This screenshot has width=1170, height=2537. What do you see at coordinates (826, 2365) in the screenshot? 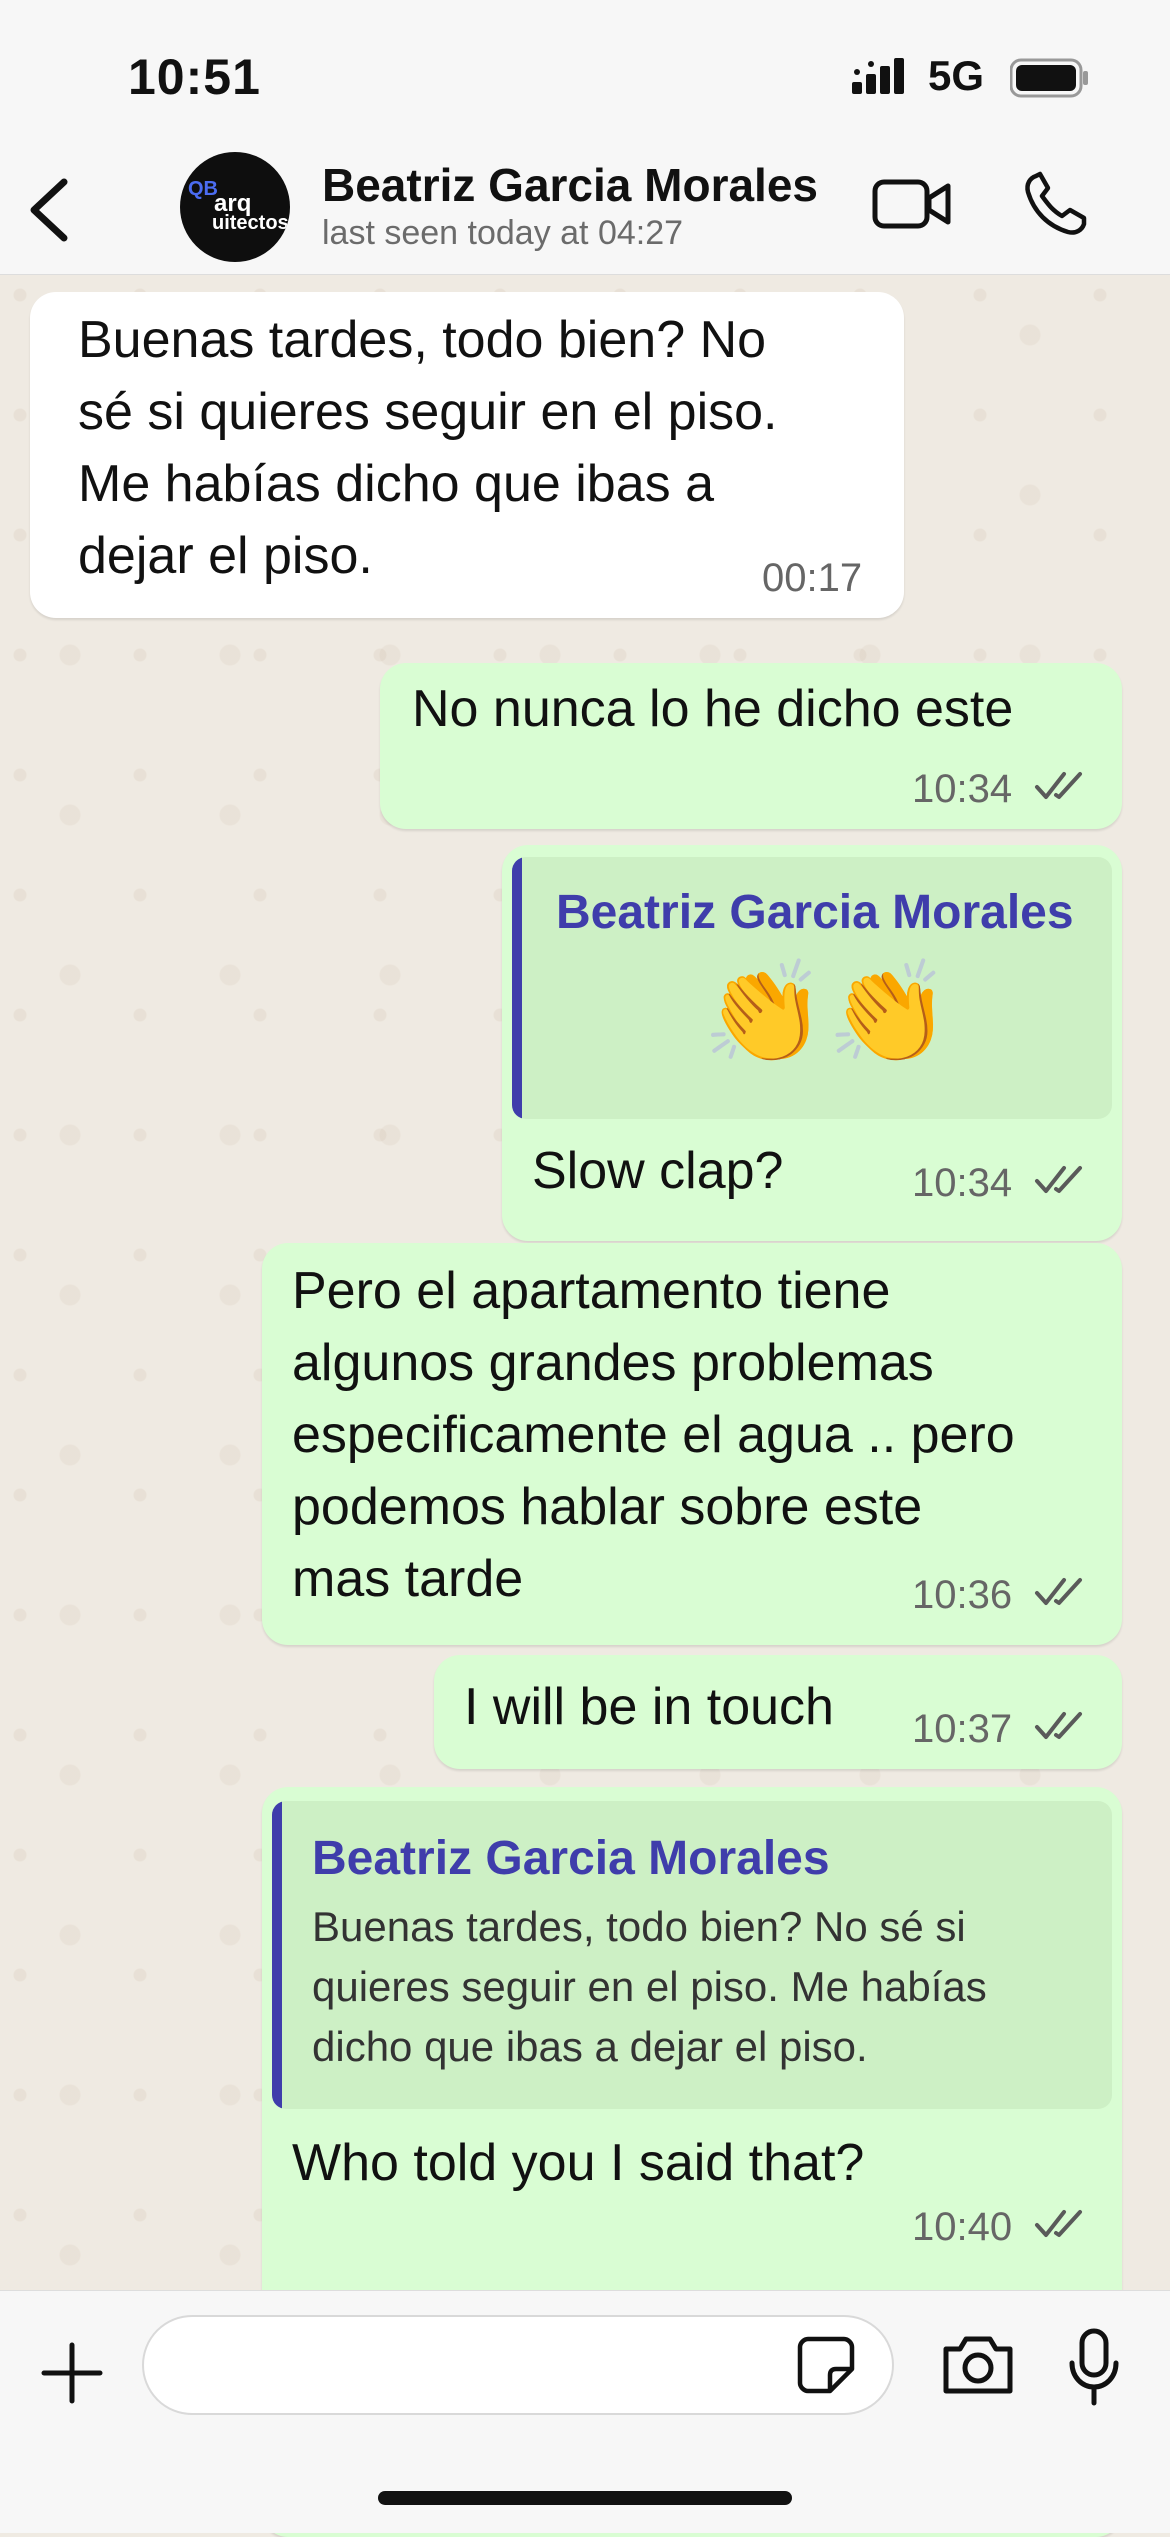
I see `sticker-icon` at bounding box center [826, 2365].